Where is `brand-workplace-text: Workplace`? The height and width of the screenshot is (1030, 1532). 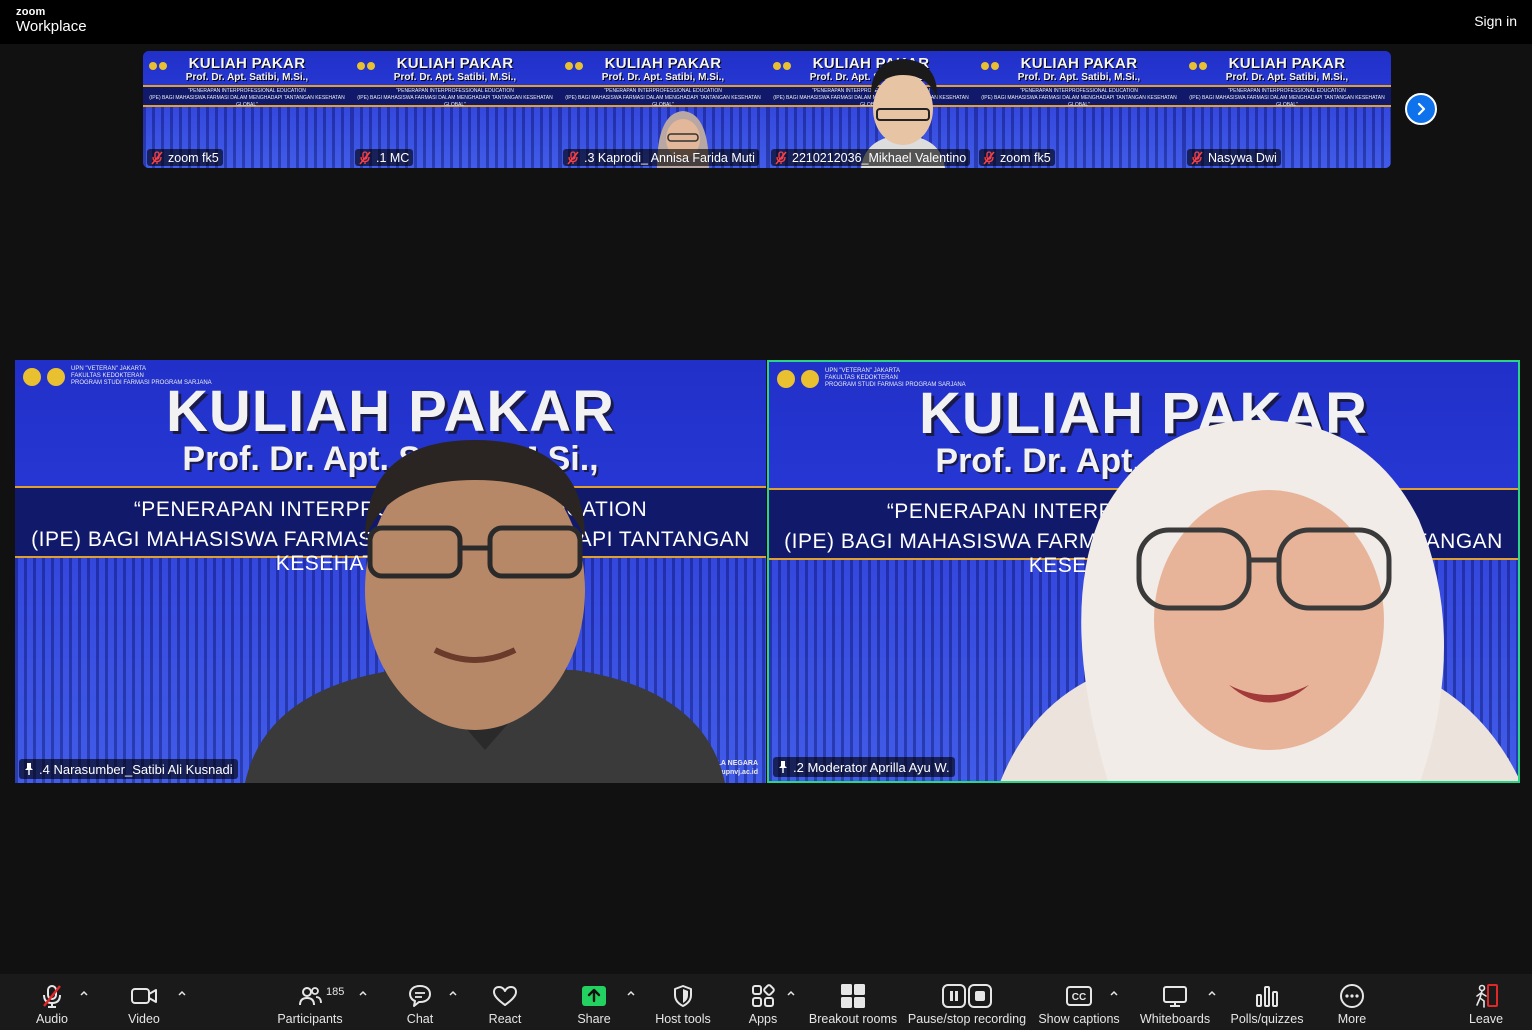 brand-workplace-text: Workplace is located at coordinates (51, 26).